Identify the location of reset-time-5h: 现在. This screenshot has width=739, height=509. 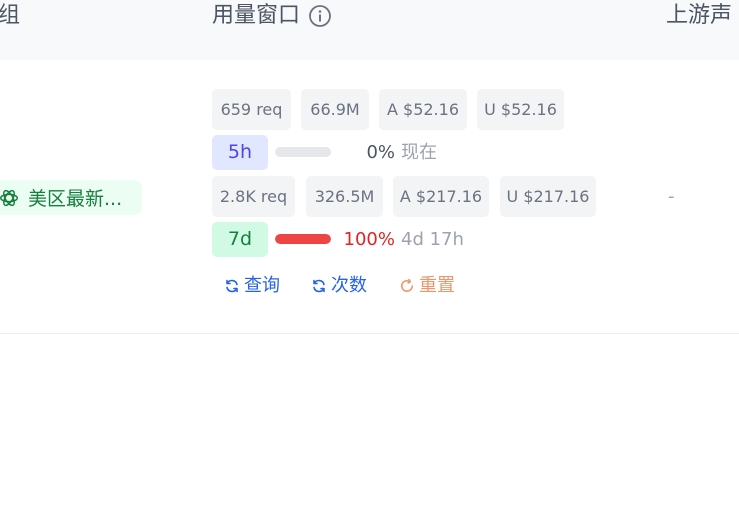
(419, 152).